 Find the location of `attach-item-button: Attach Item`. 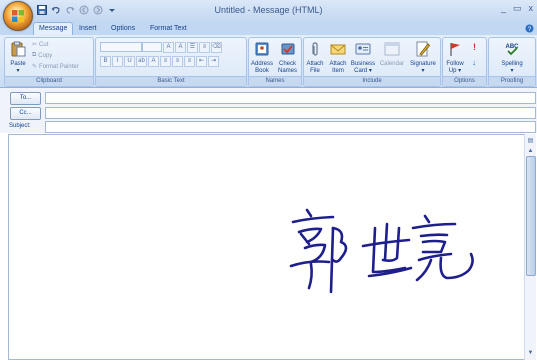

attach-item-button: Attach Item is located at coordinates (338, 58).